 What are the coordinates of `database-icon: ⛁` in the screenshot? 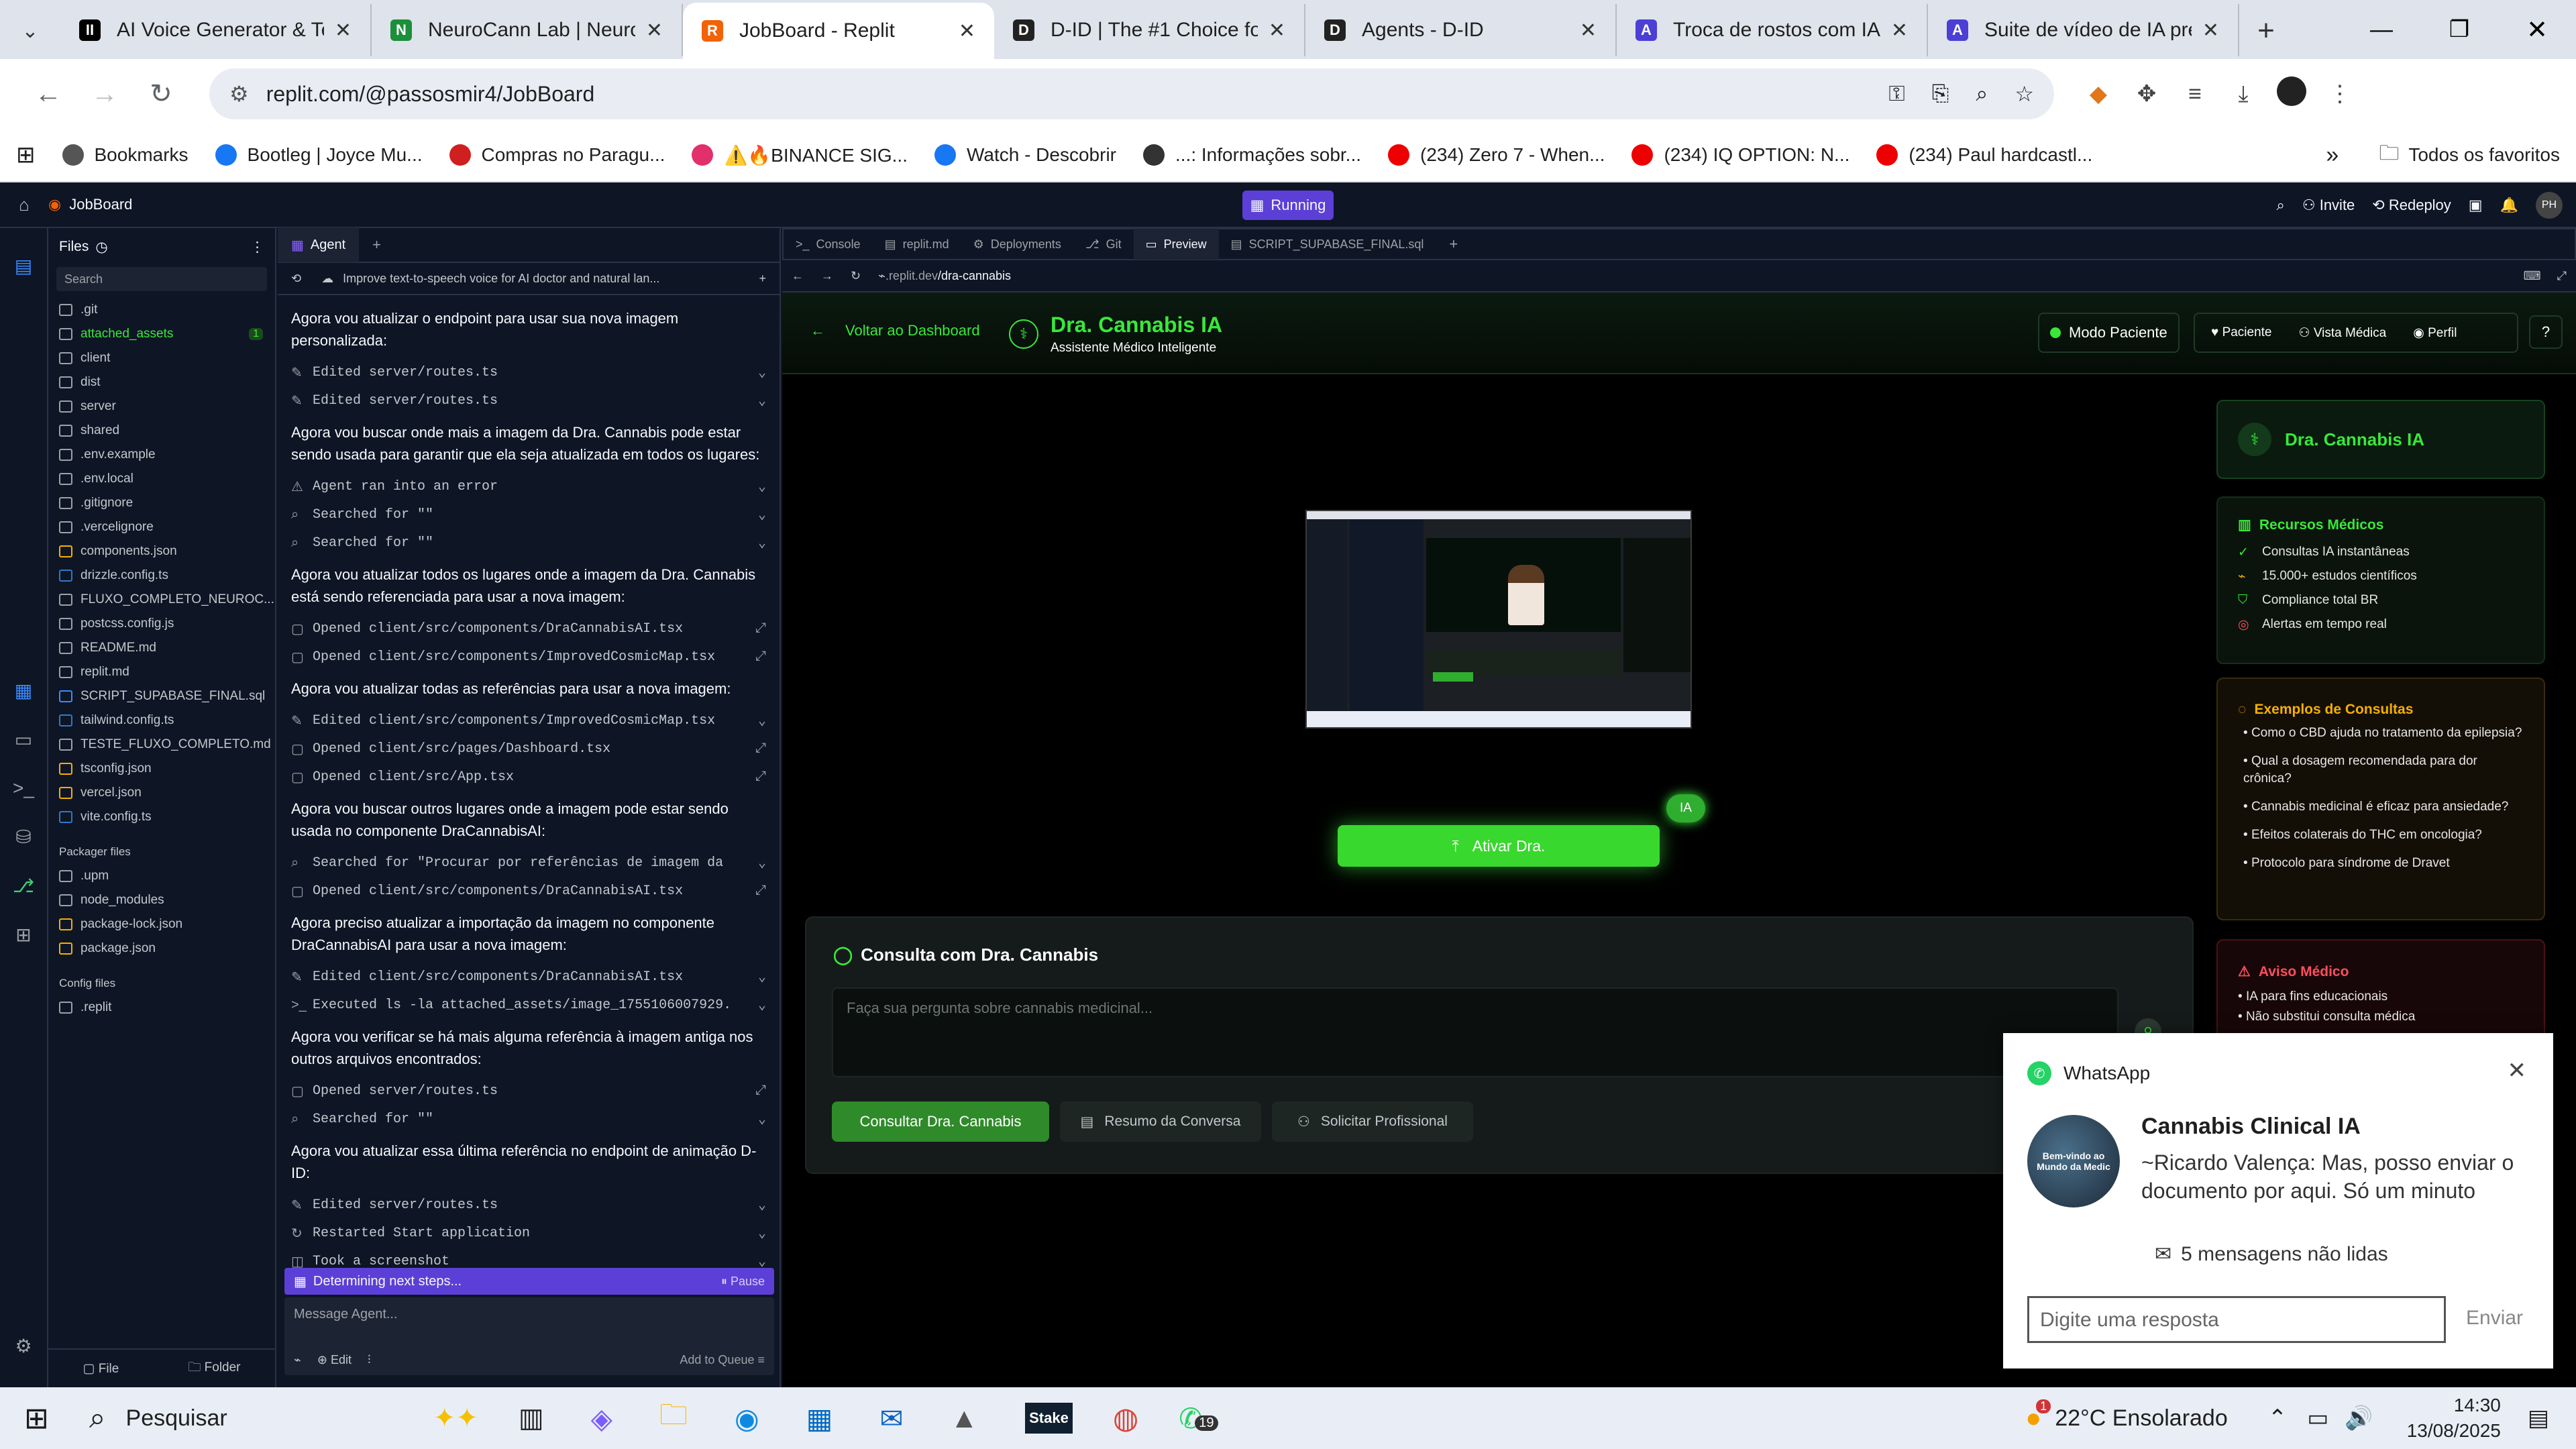 It's located at (23, 837).